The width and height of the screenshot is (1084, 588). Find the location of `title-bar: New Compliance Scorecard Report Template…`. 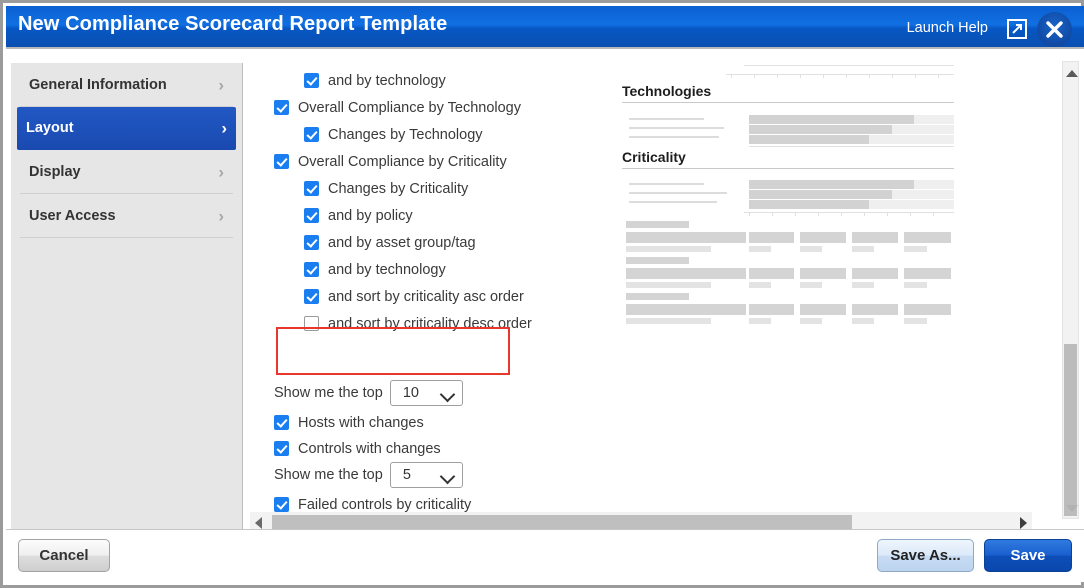

title-bar: New Compliance Scorecard Report Template… is located at coordinates (545, 27).